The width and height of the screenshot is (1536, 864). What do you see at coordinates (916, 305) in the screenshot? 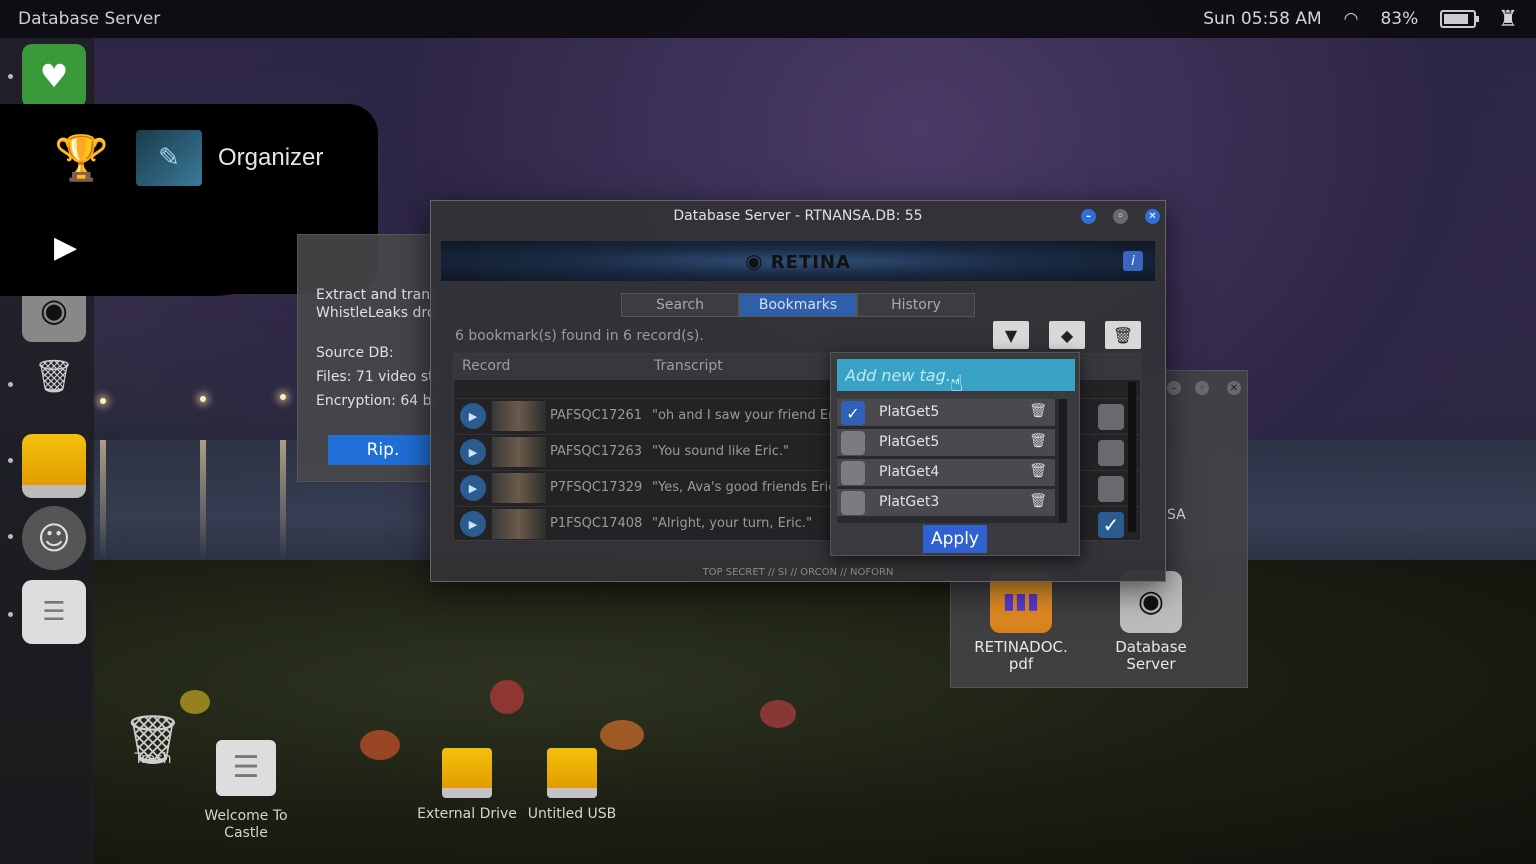
I see `tab-history: History` at bounding box center [916, 305].